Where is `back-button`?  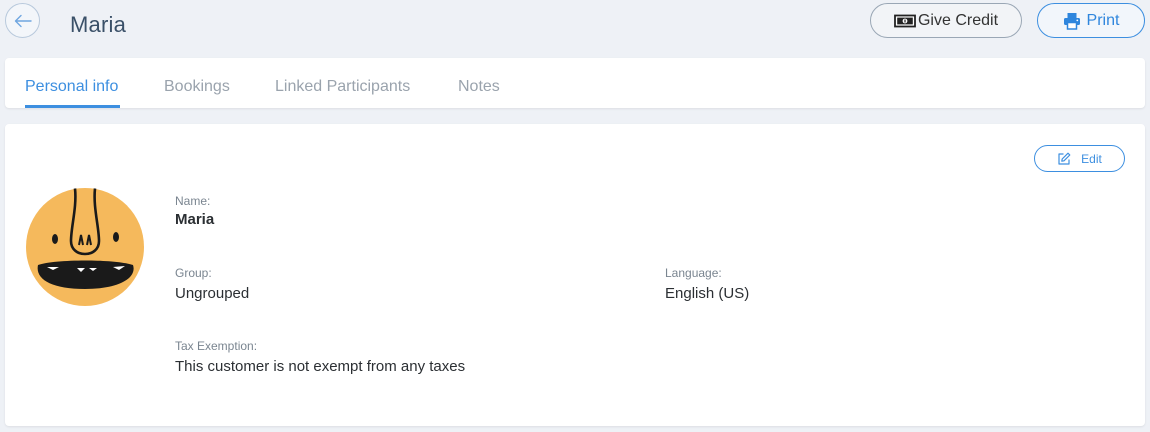 back-button is located at coordinates (22, 20).